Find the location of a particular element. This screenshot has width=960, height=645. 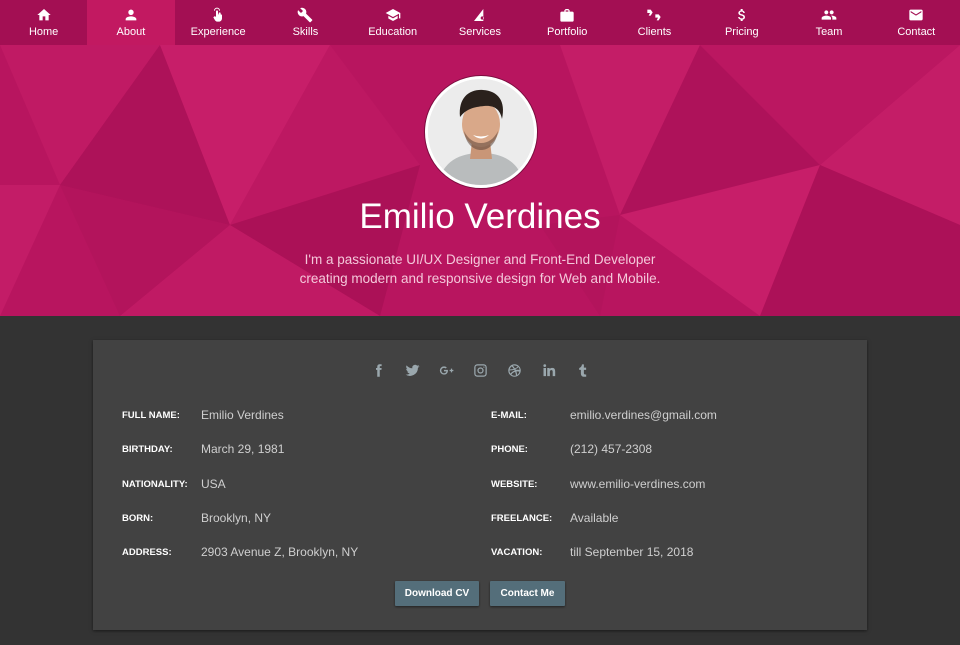

nav-item-experience: Experience is located at coordinates (218, 22).